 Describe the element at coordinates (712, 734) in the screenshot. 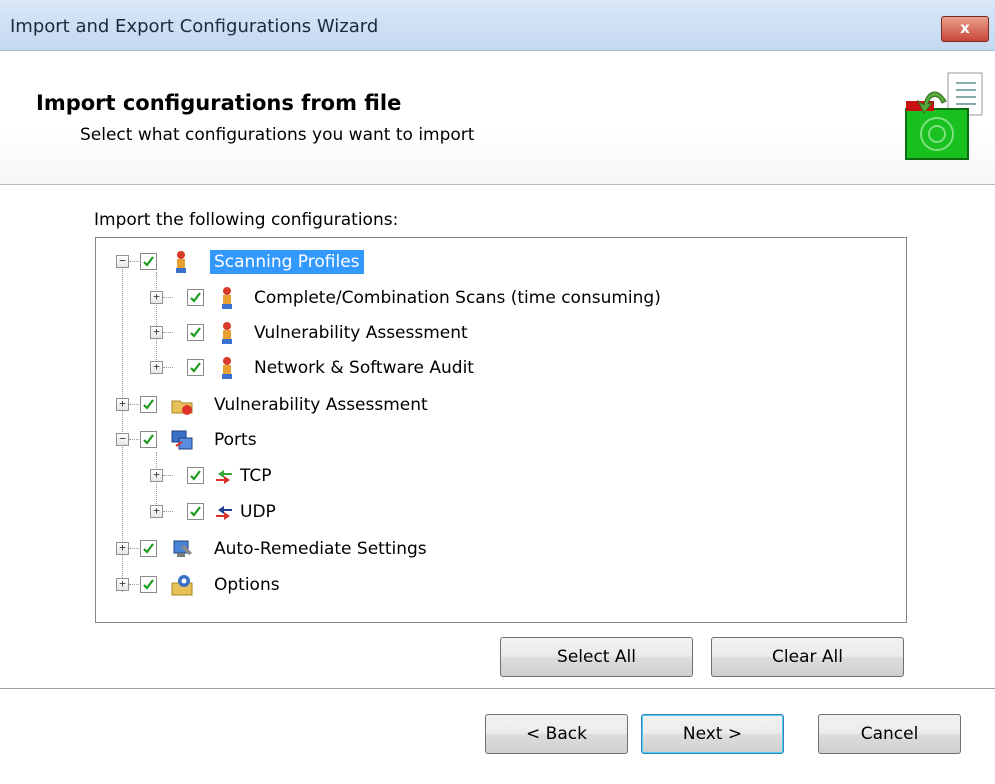

I see `next-button: Next >` at that location.